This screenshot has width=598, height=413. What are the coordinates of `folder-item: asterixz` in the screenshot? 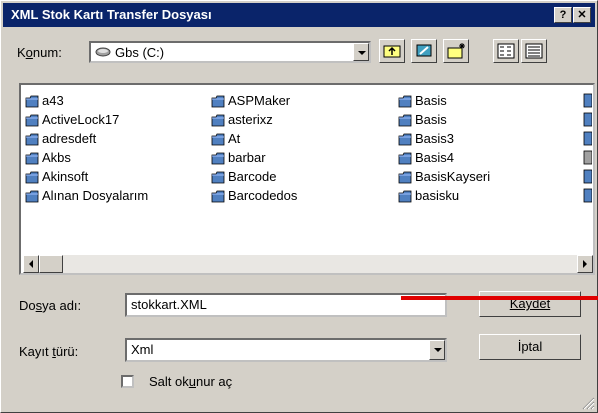 It's located at (254, 119).